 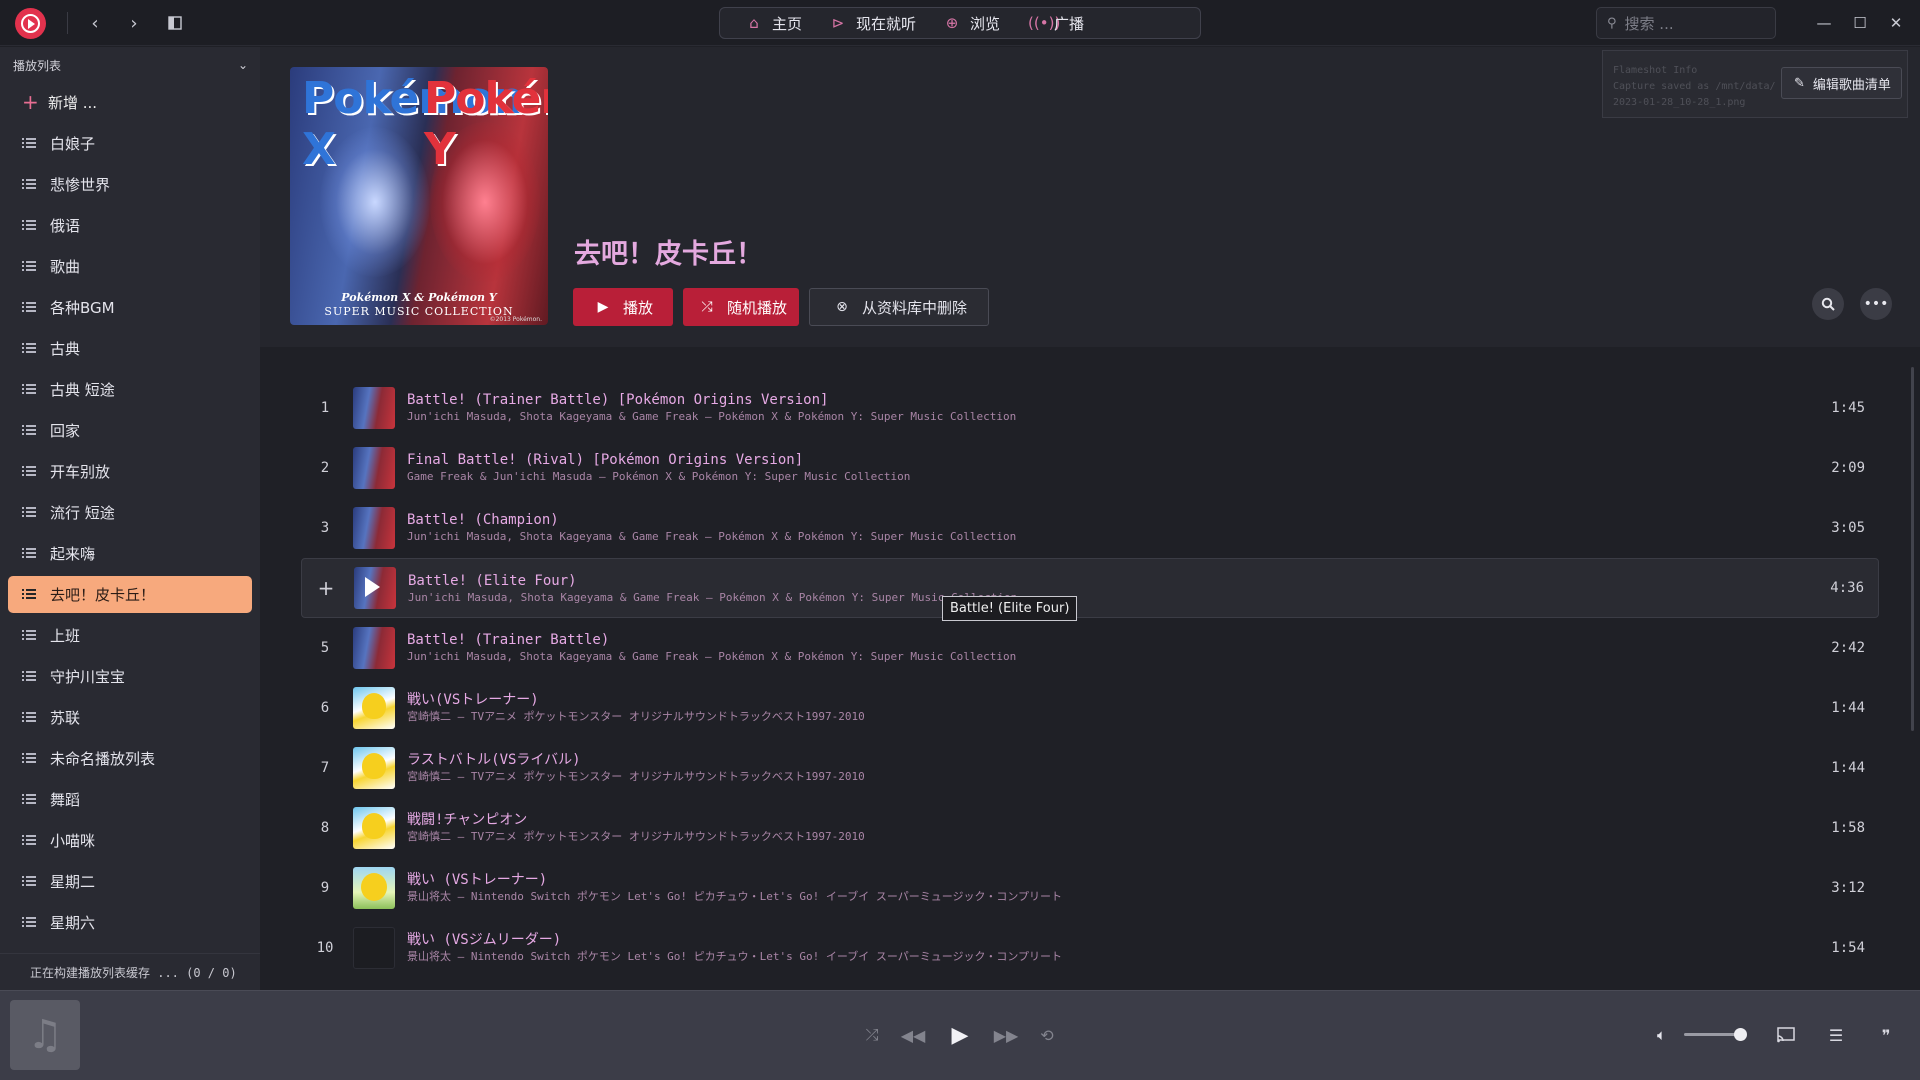 What do you see at coordinates (130, 471) in the screenshot?
I see `sidebar-item: 开车别放` at bounding box center [130, 471].